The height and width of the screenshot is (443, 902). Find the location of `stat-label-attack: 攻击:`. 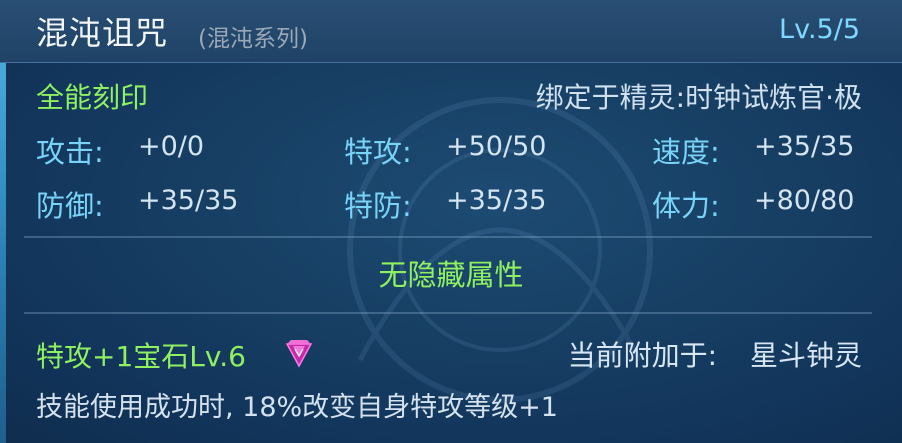

stat-label-attack: 攻击: is located at coordinates (70, 152).